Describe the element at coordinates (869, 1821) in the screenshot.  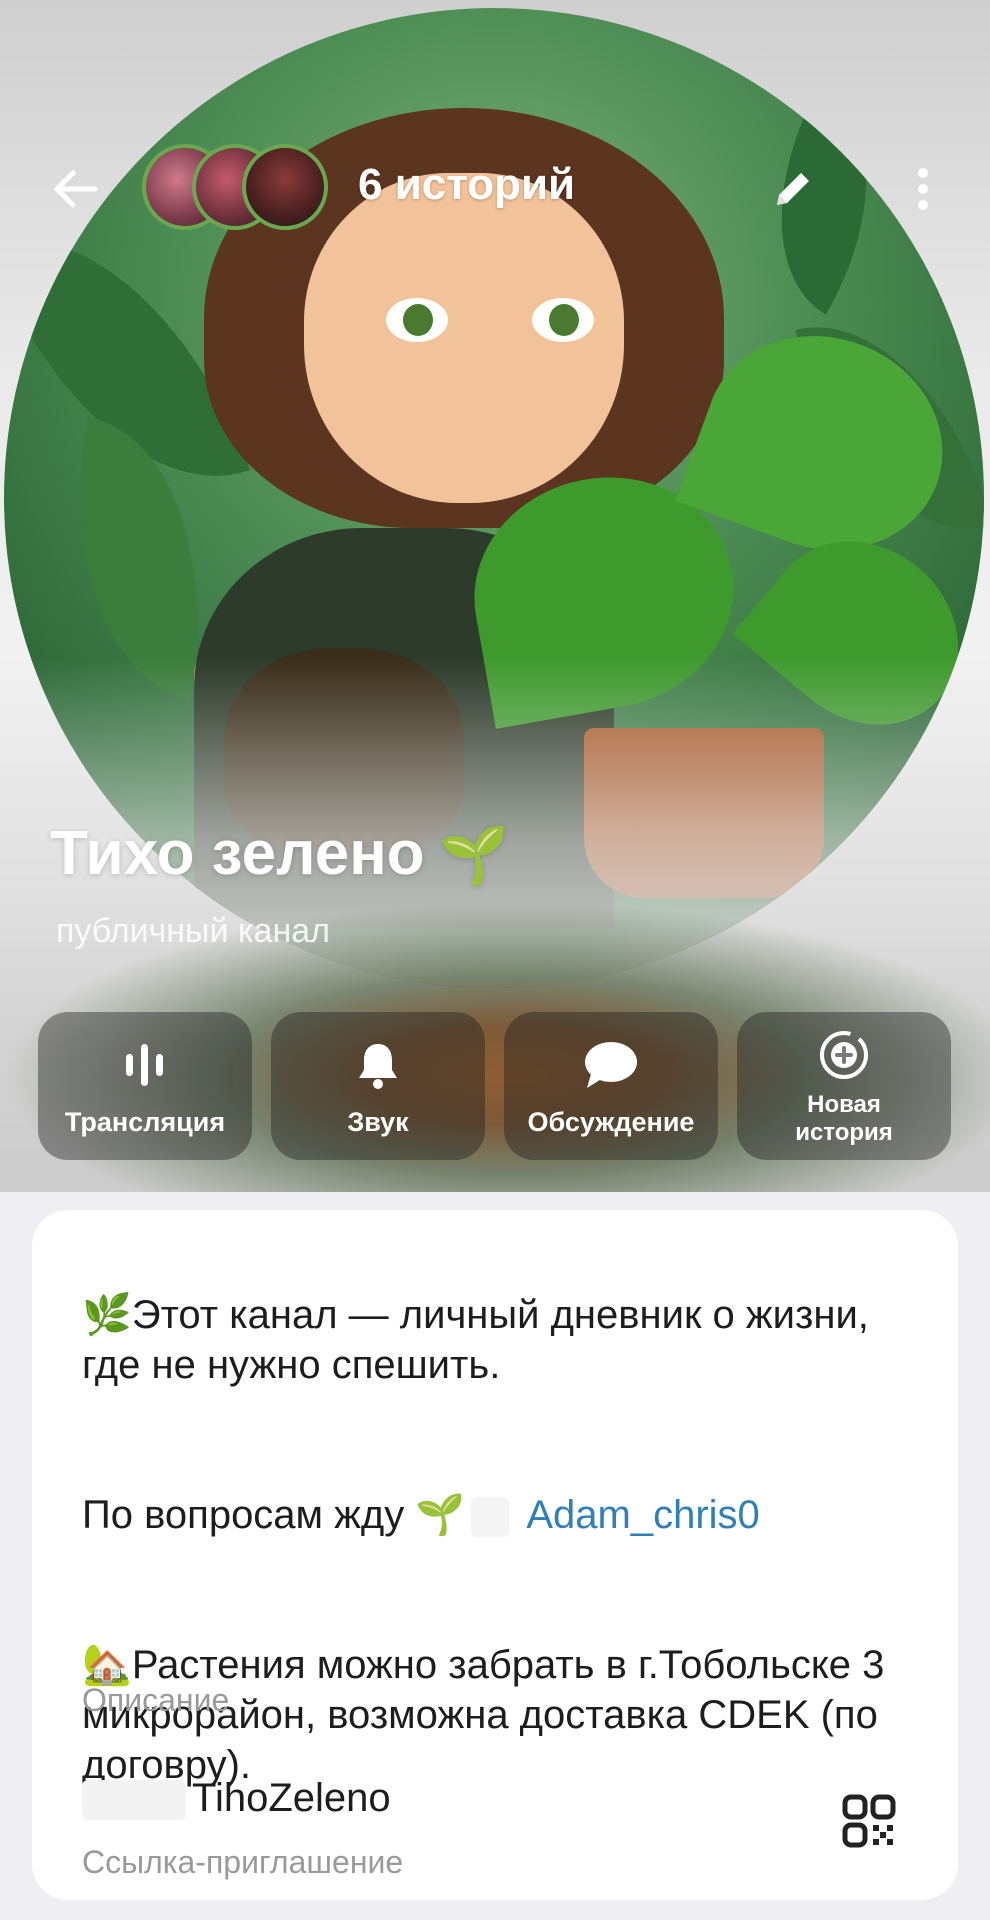
I see `qr-code-icon` at that location.